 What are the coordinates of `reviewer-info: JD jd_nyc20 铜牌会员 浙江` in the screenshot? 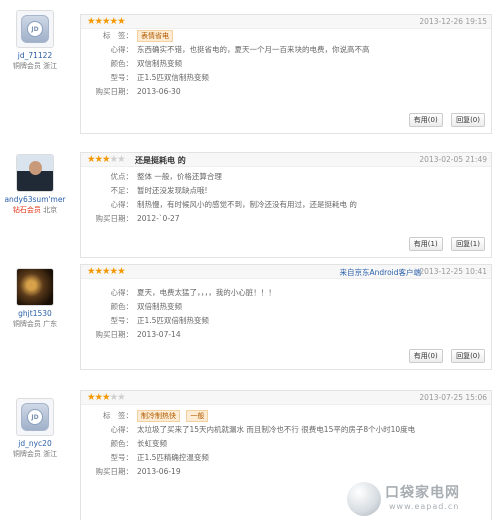 It's located at (35, 428).